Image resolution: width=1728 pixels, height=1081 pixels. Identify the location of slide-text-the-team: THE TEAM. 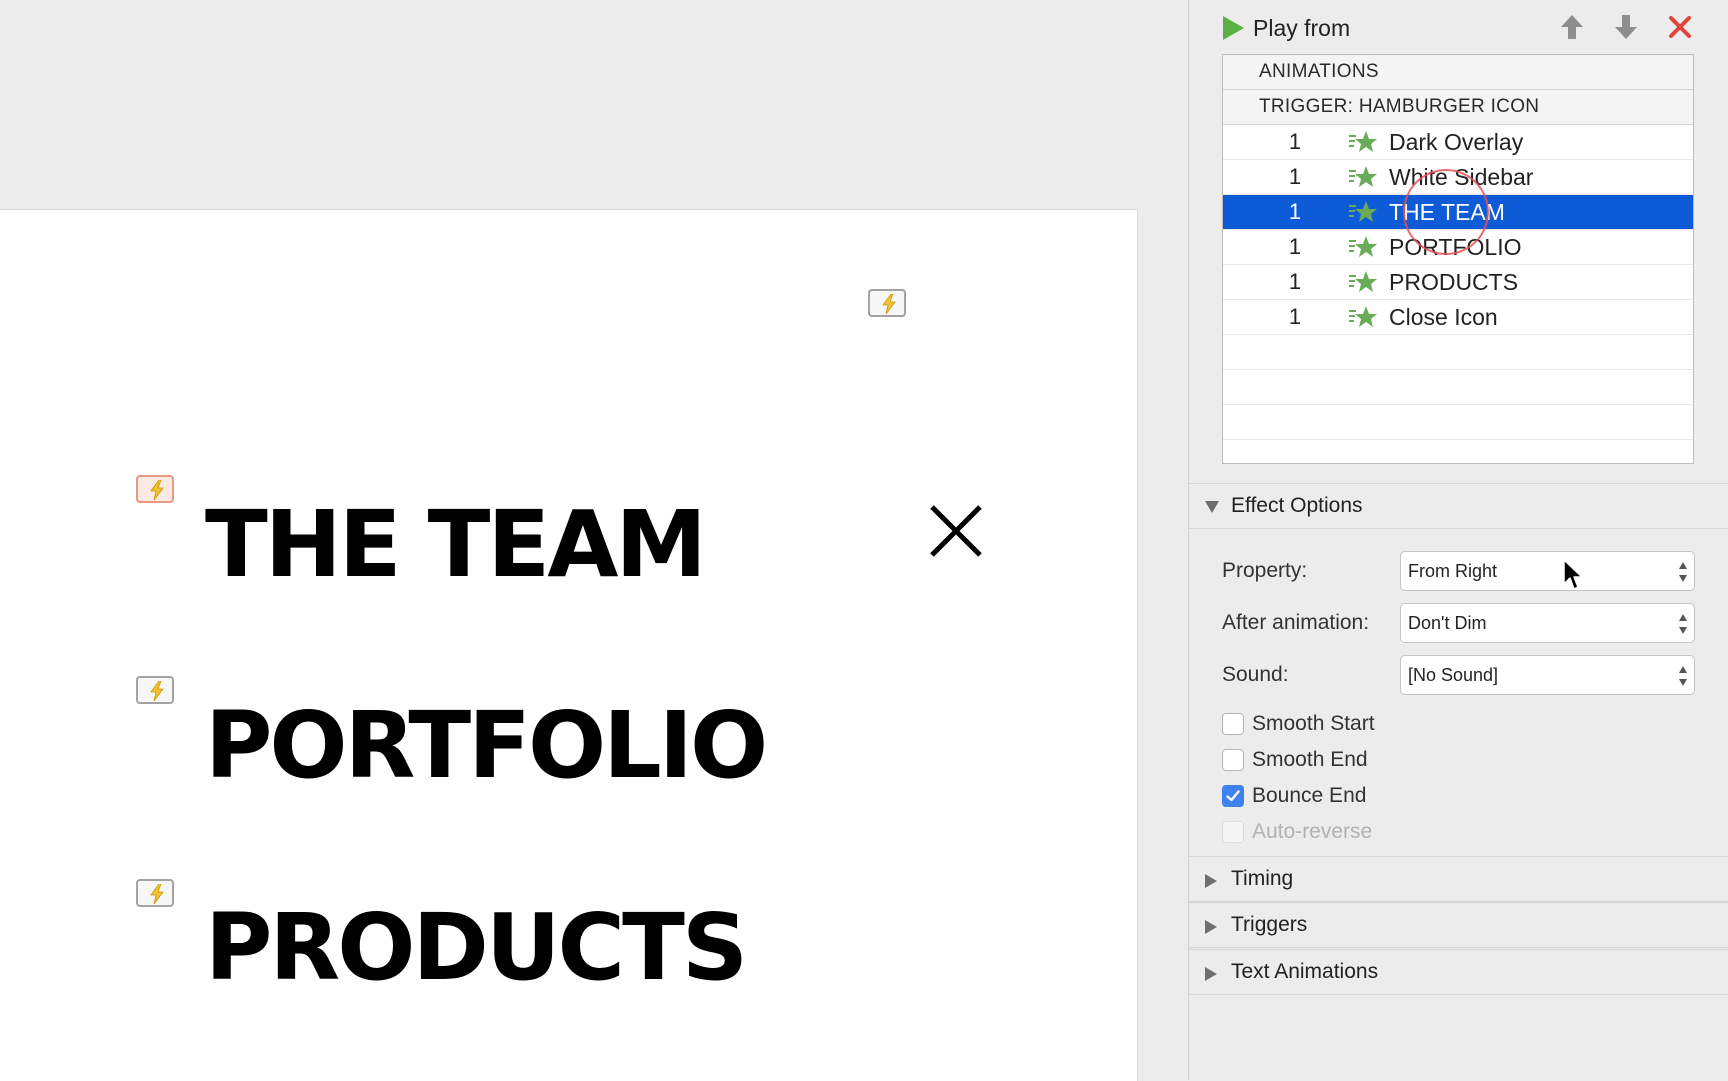
(456, 545).